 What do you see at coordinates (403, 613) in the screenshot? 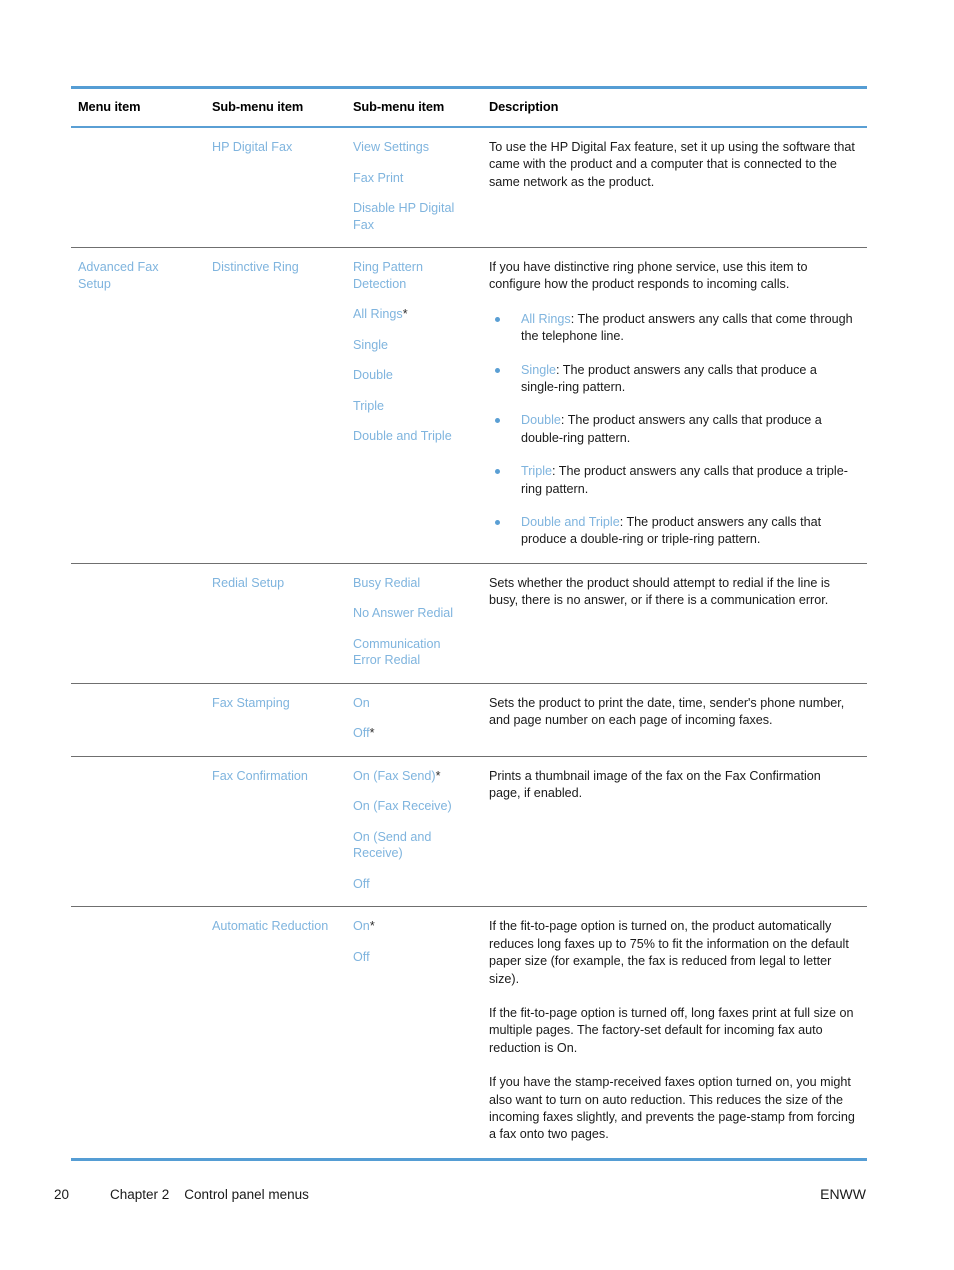
I see `option-item: No Answer Redial` at bounding box center [403, 613].